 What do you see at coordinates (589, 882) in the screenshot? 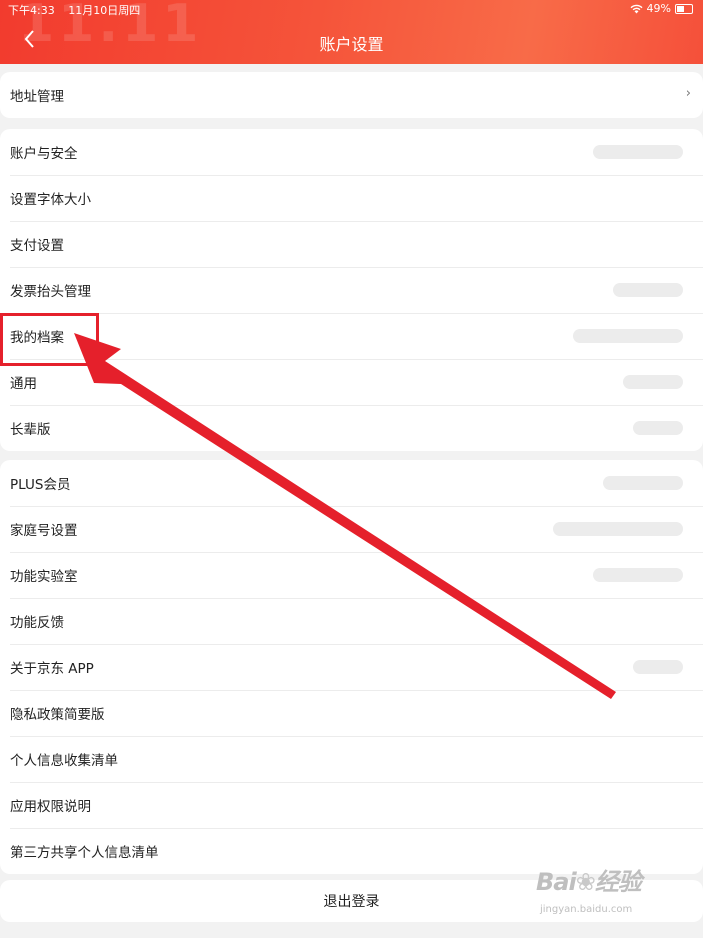
I see `watermark-logo: Bai❀经验` at bounding box center [589, 882].